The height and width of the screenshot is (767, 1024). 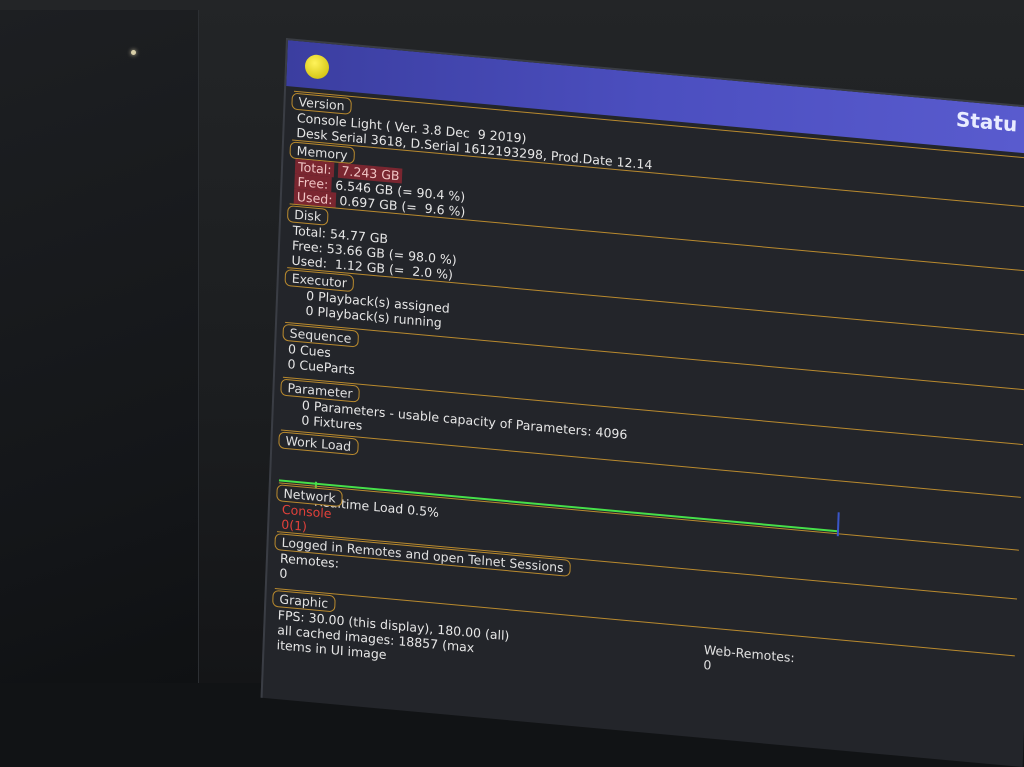 I want to click on window-status-dot-icon, so click(x=317, y=66).